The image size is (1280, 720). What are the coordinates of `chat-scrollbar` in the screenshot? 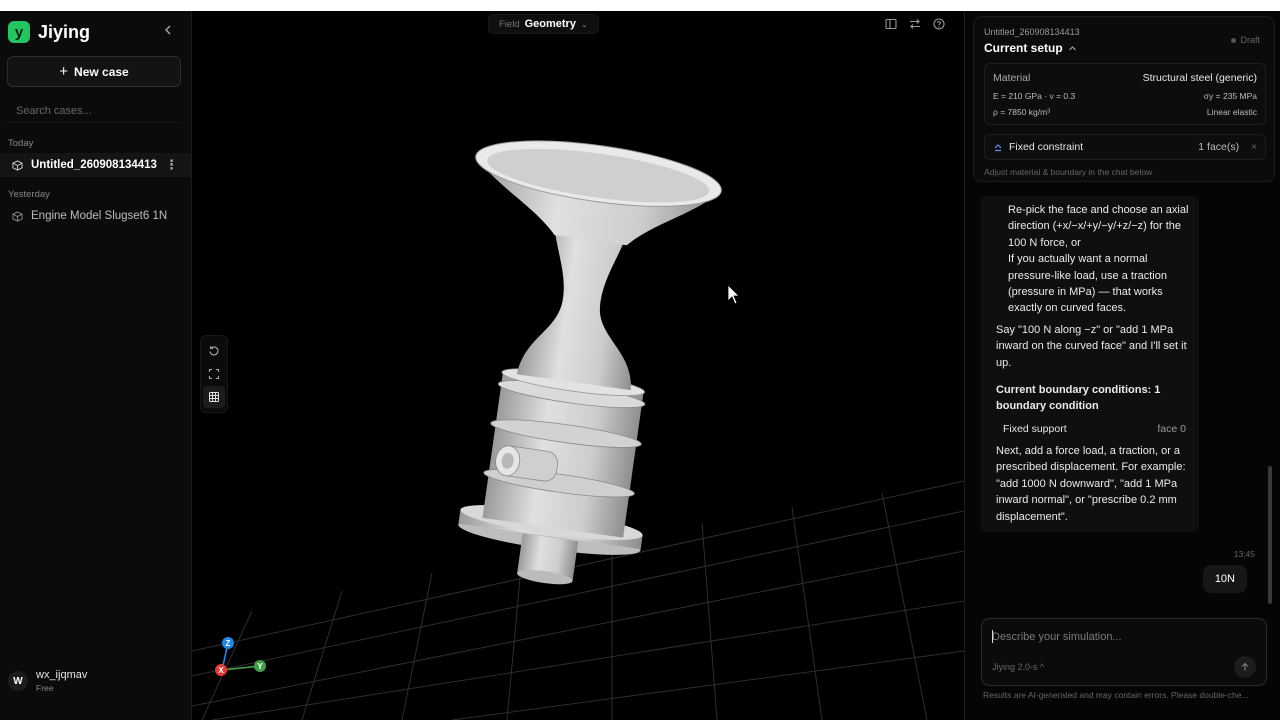 It's located at (1270, 535).